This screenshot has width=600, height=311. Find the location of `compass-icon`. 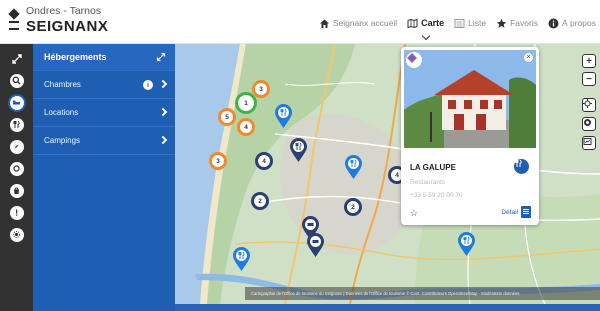

compass-icon is located at coordinates (16, 146).